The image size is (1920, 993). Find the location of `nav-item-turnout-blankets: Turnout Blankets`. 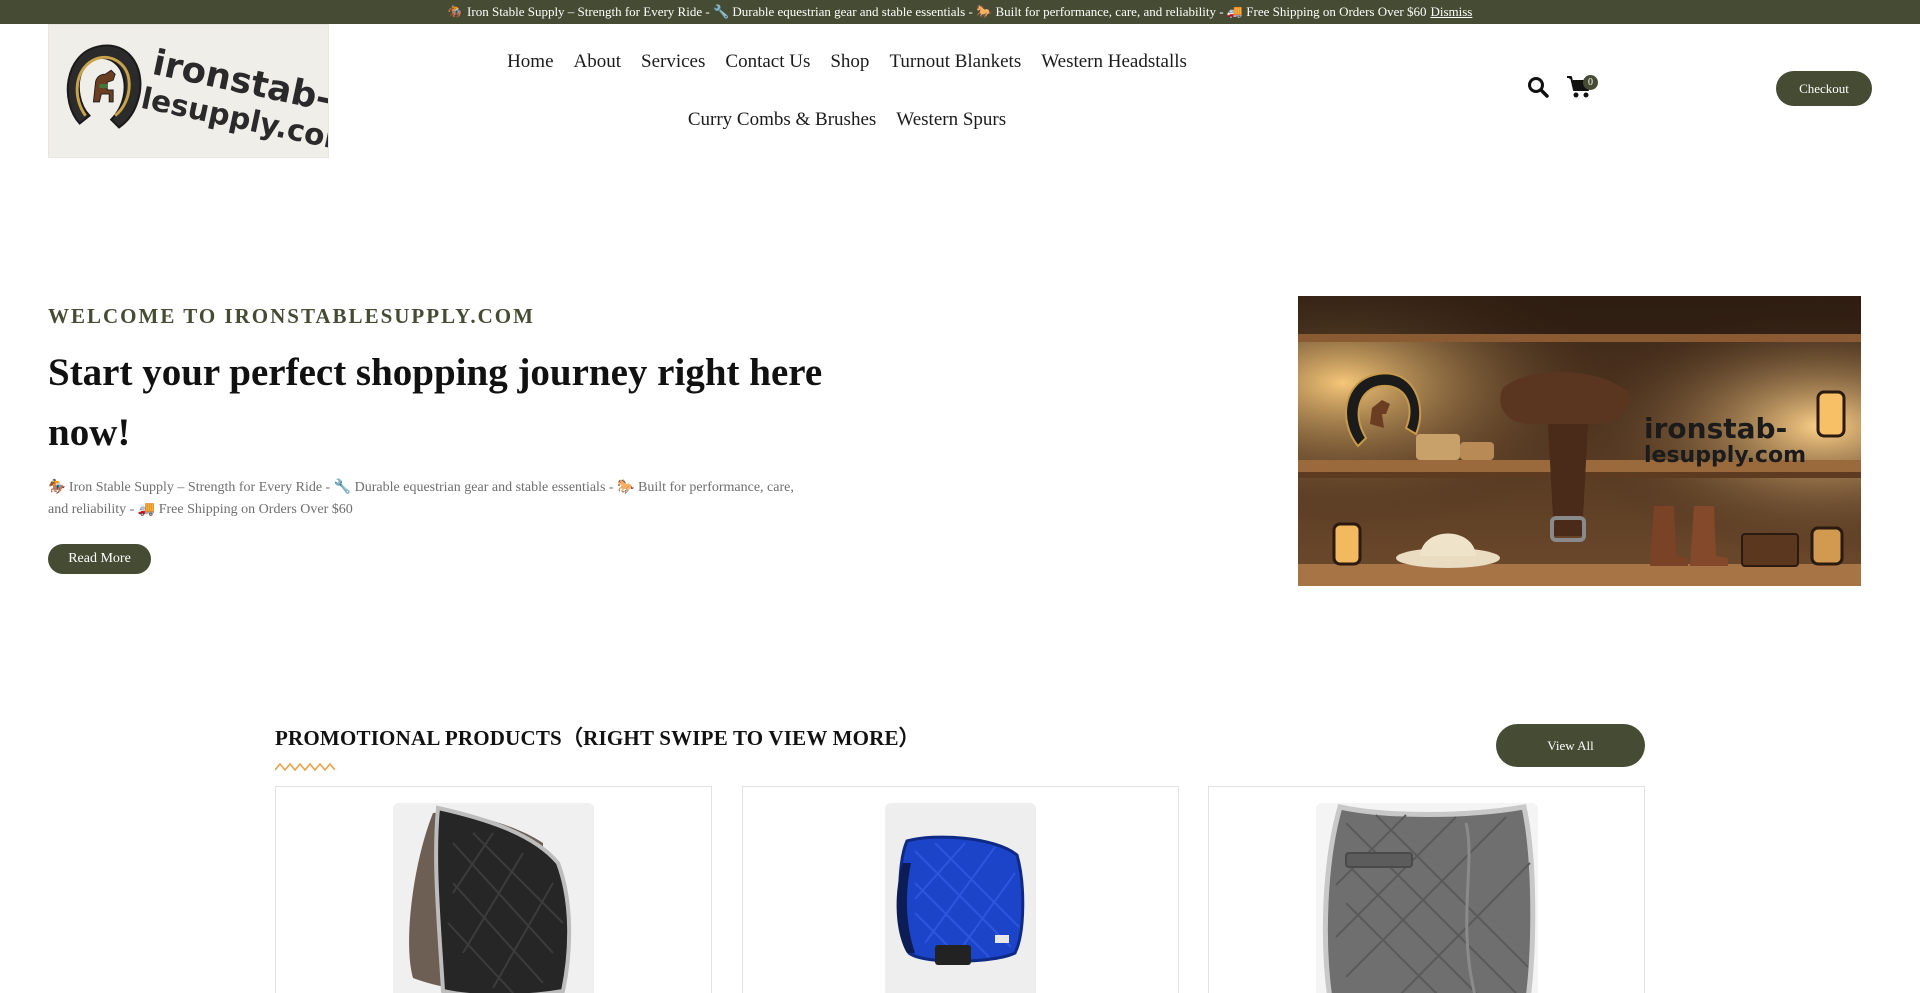

nav-item-turnout-blankets: Turnout Blankets is located at coordinates (955, 62).